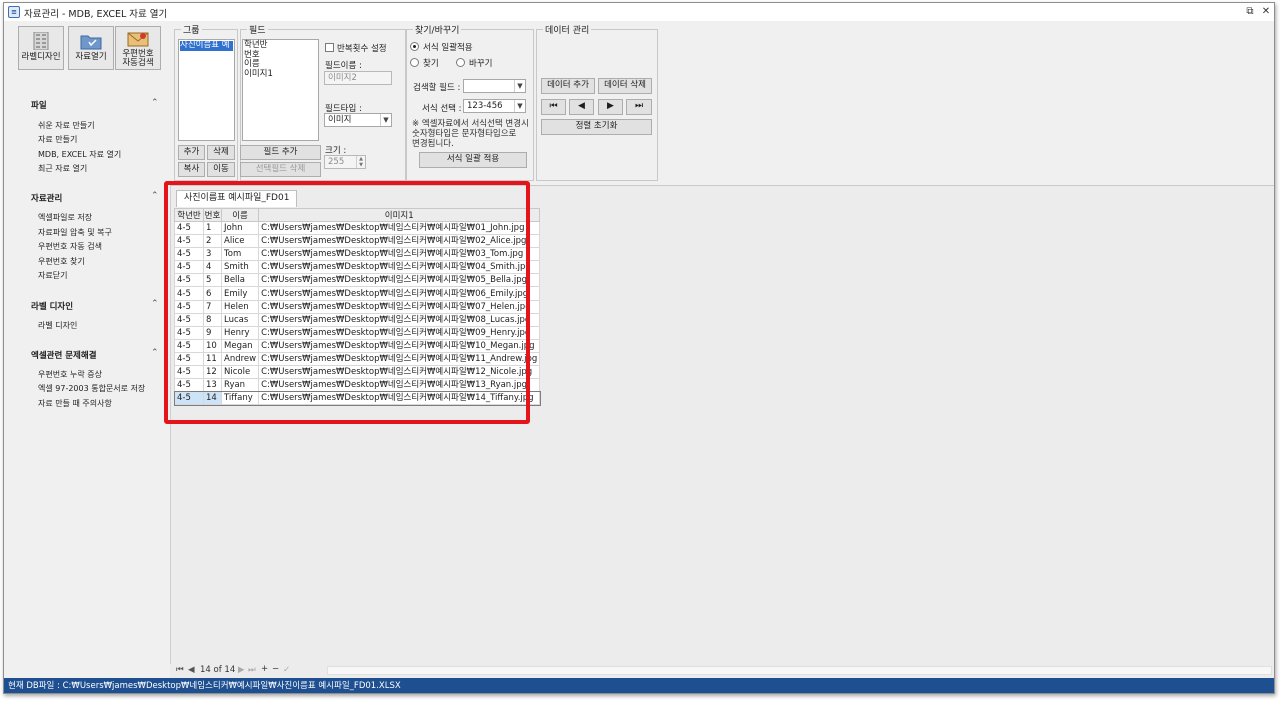 The image size is (1280, 702). What do you see at coordinates (280, 169) in the screenshot?
I see `delete-field-button: 선택필드 삭제` at bounding box center [280, 169].